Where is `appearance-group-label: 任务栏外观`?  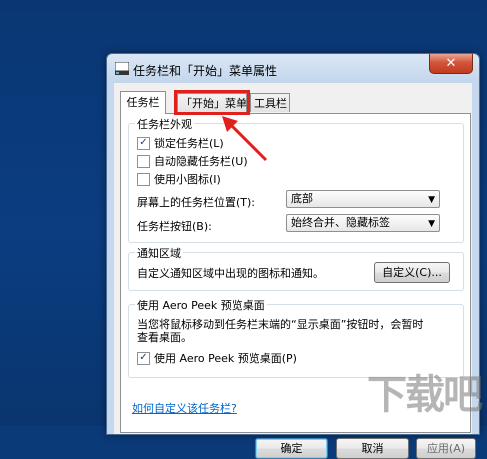
appearance-group-label: 任务栏外观 is located at coordinates (164, 124).